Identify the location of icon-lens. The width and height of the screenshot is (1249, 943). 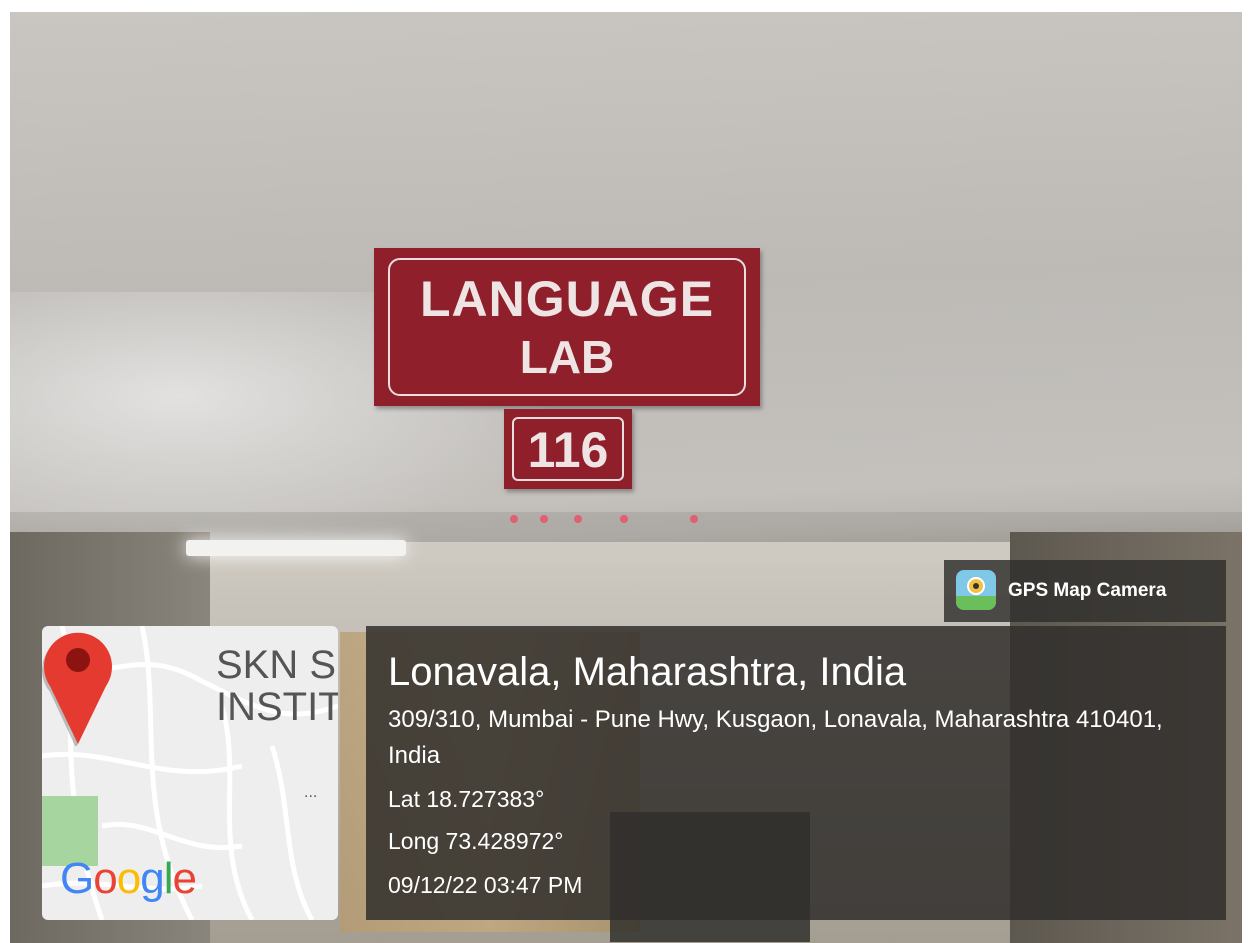
(976, 586).